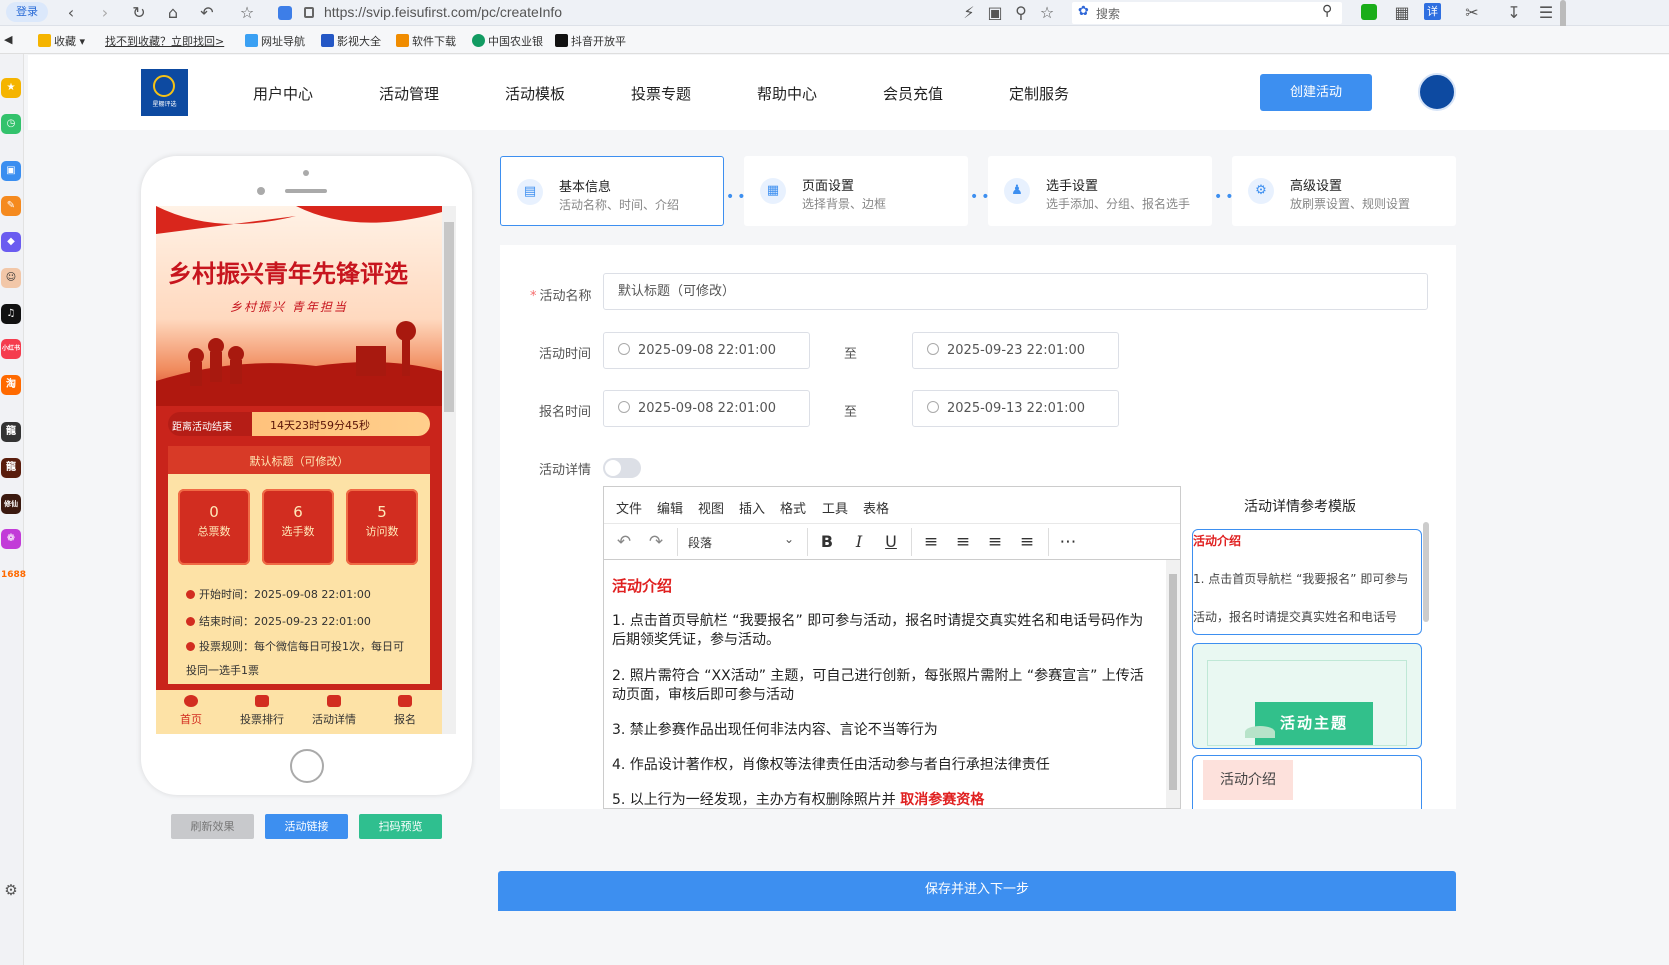 The height and width of the screenshot is (965, 1669). Describe the element at coordinates (400, 826) in the screenshot. I see `scan-preview-button: 扫码预览` at that location.